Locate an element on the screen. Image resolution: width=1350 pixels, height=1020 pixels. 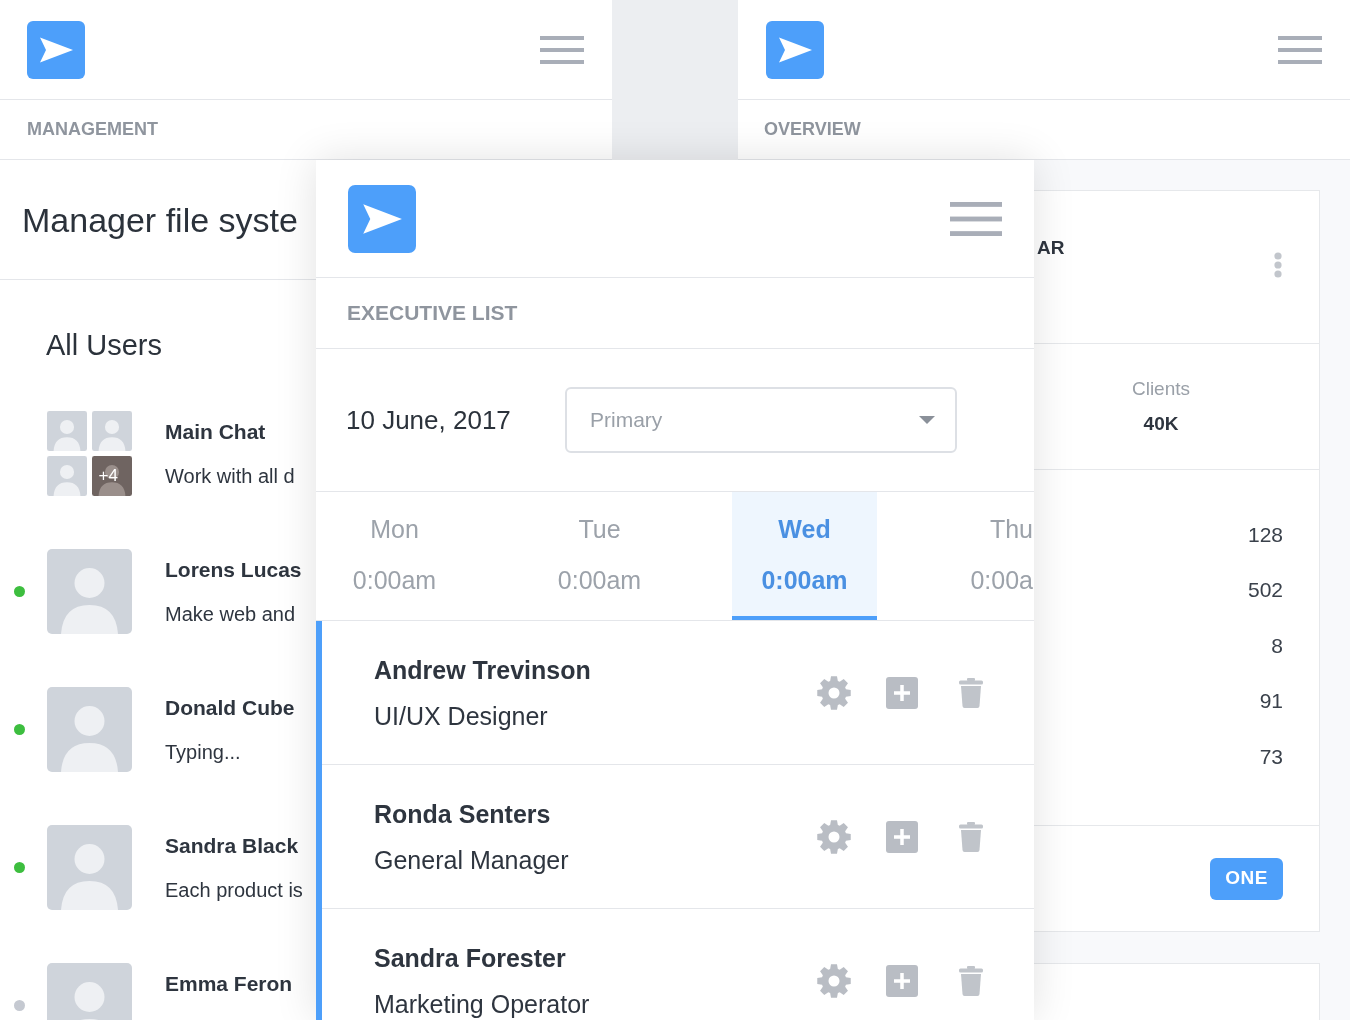
day-tab: Tue 0:00am is located at coordinates (599, 556).